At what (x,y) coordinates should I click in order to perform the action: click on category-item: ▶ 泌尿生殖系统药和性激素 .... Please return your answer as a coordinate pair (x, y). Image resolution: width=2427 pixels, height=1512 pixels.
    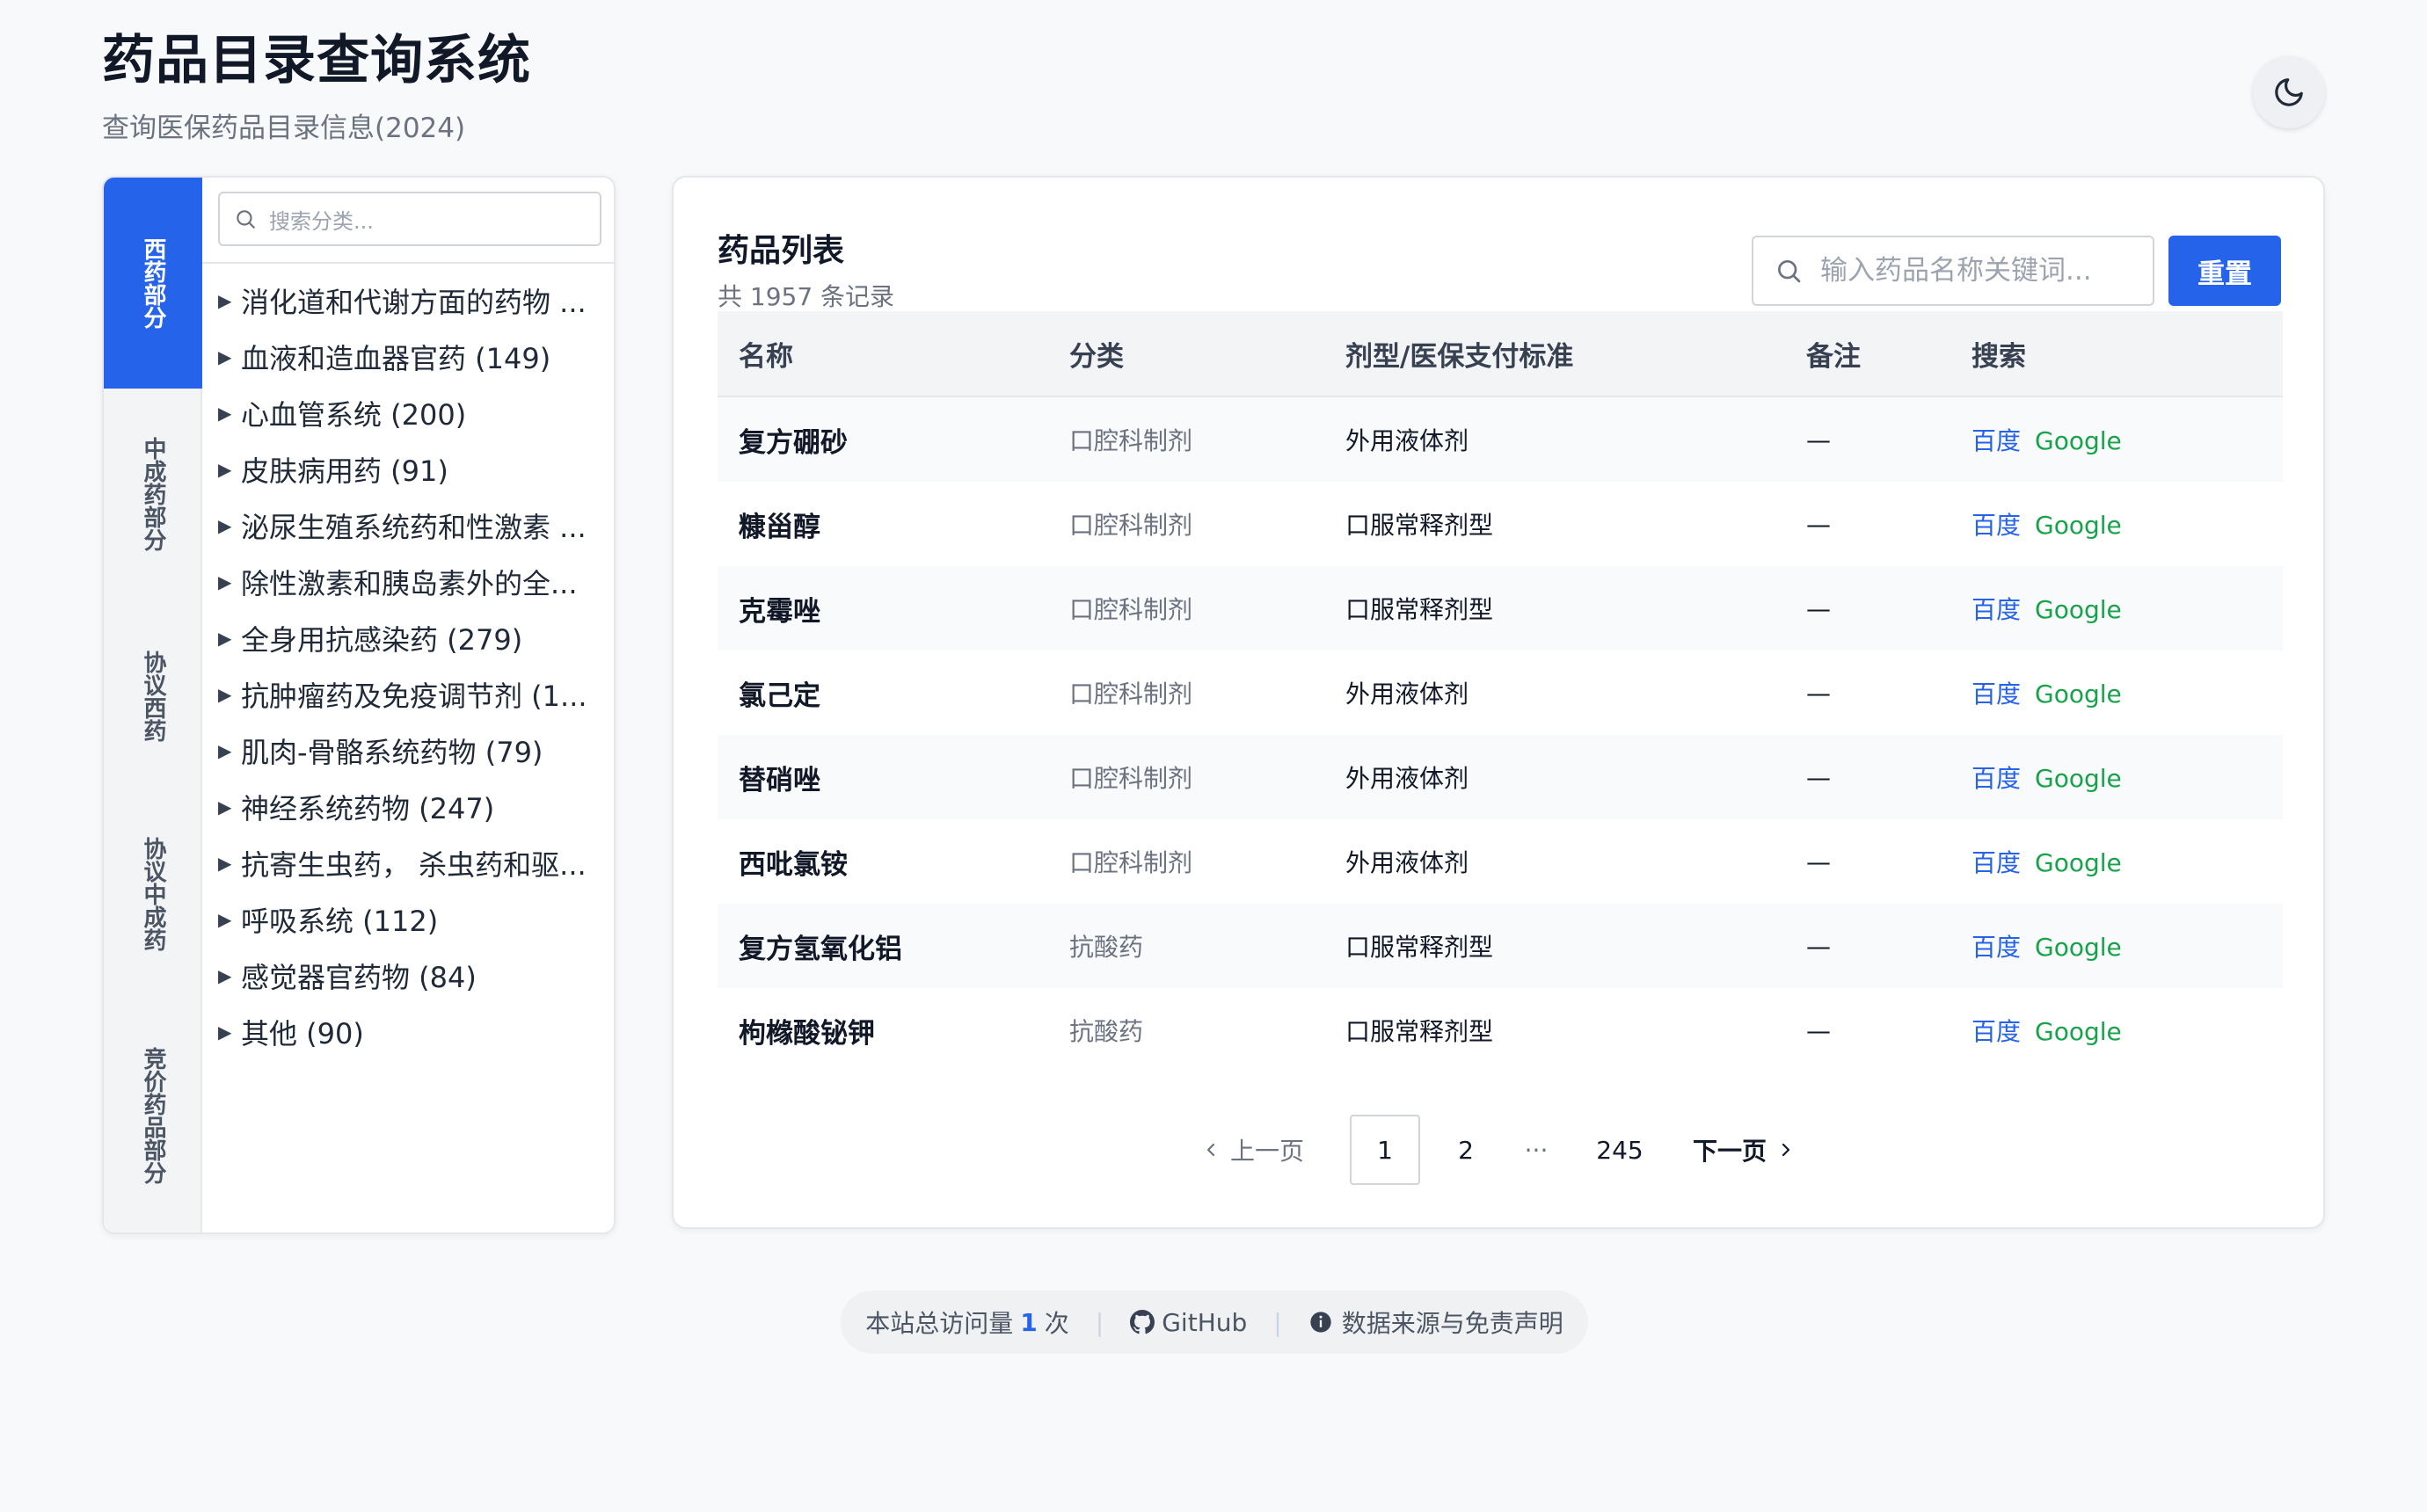
    Looking at the image, I should click on (411, 526).